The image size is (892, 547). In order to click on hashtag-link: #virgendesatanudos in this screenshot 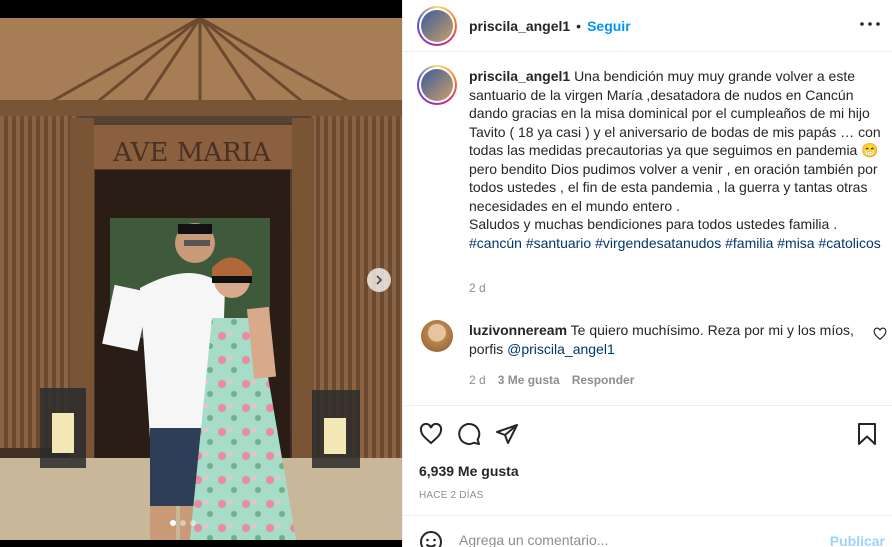, I will do `click(658, 243)`.